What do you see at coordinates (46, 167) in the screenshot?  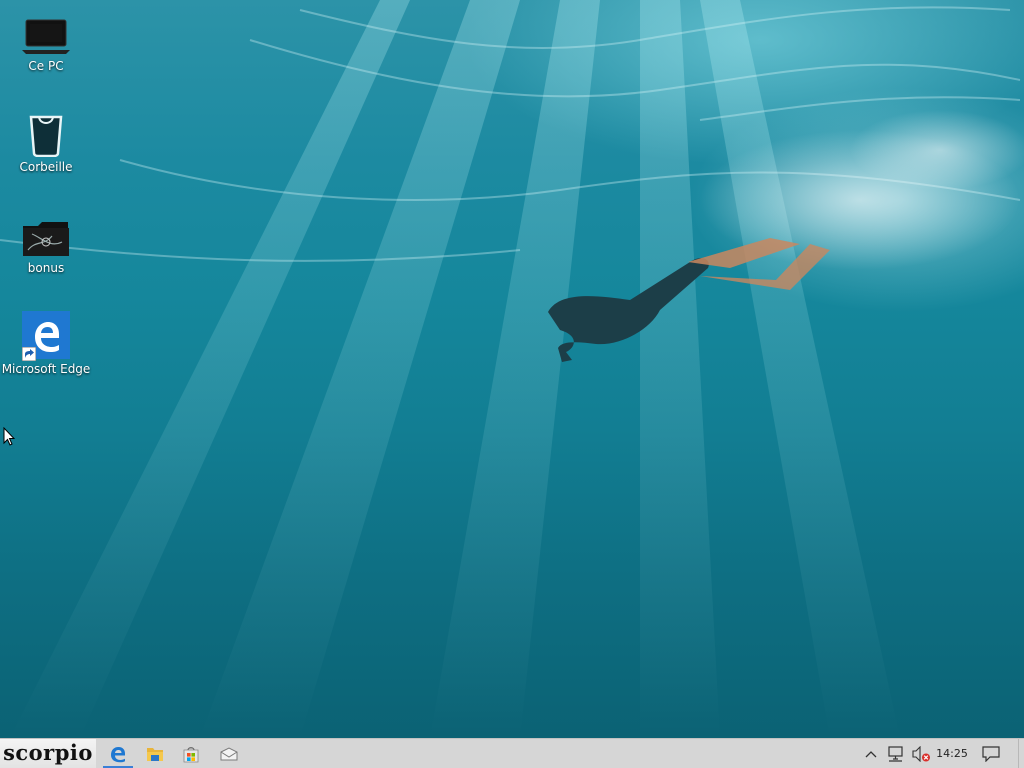 I see `desktop-icon-label: Corbeille` at bounding box center [46, 167].